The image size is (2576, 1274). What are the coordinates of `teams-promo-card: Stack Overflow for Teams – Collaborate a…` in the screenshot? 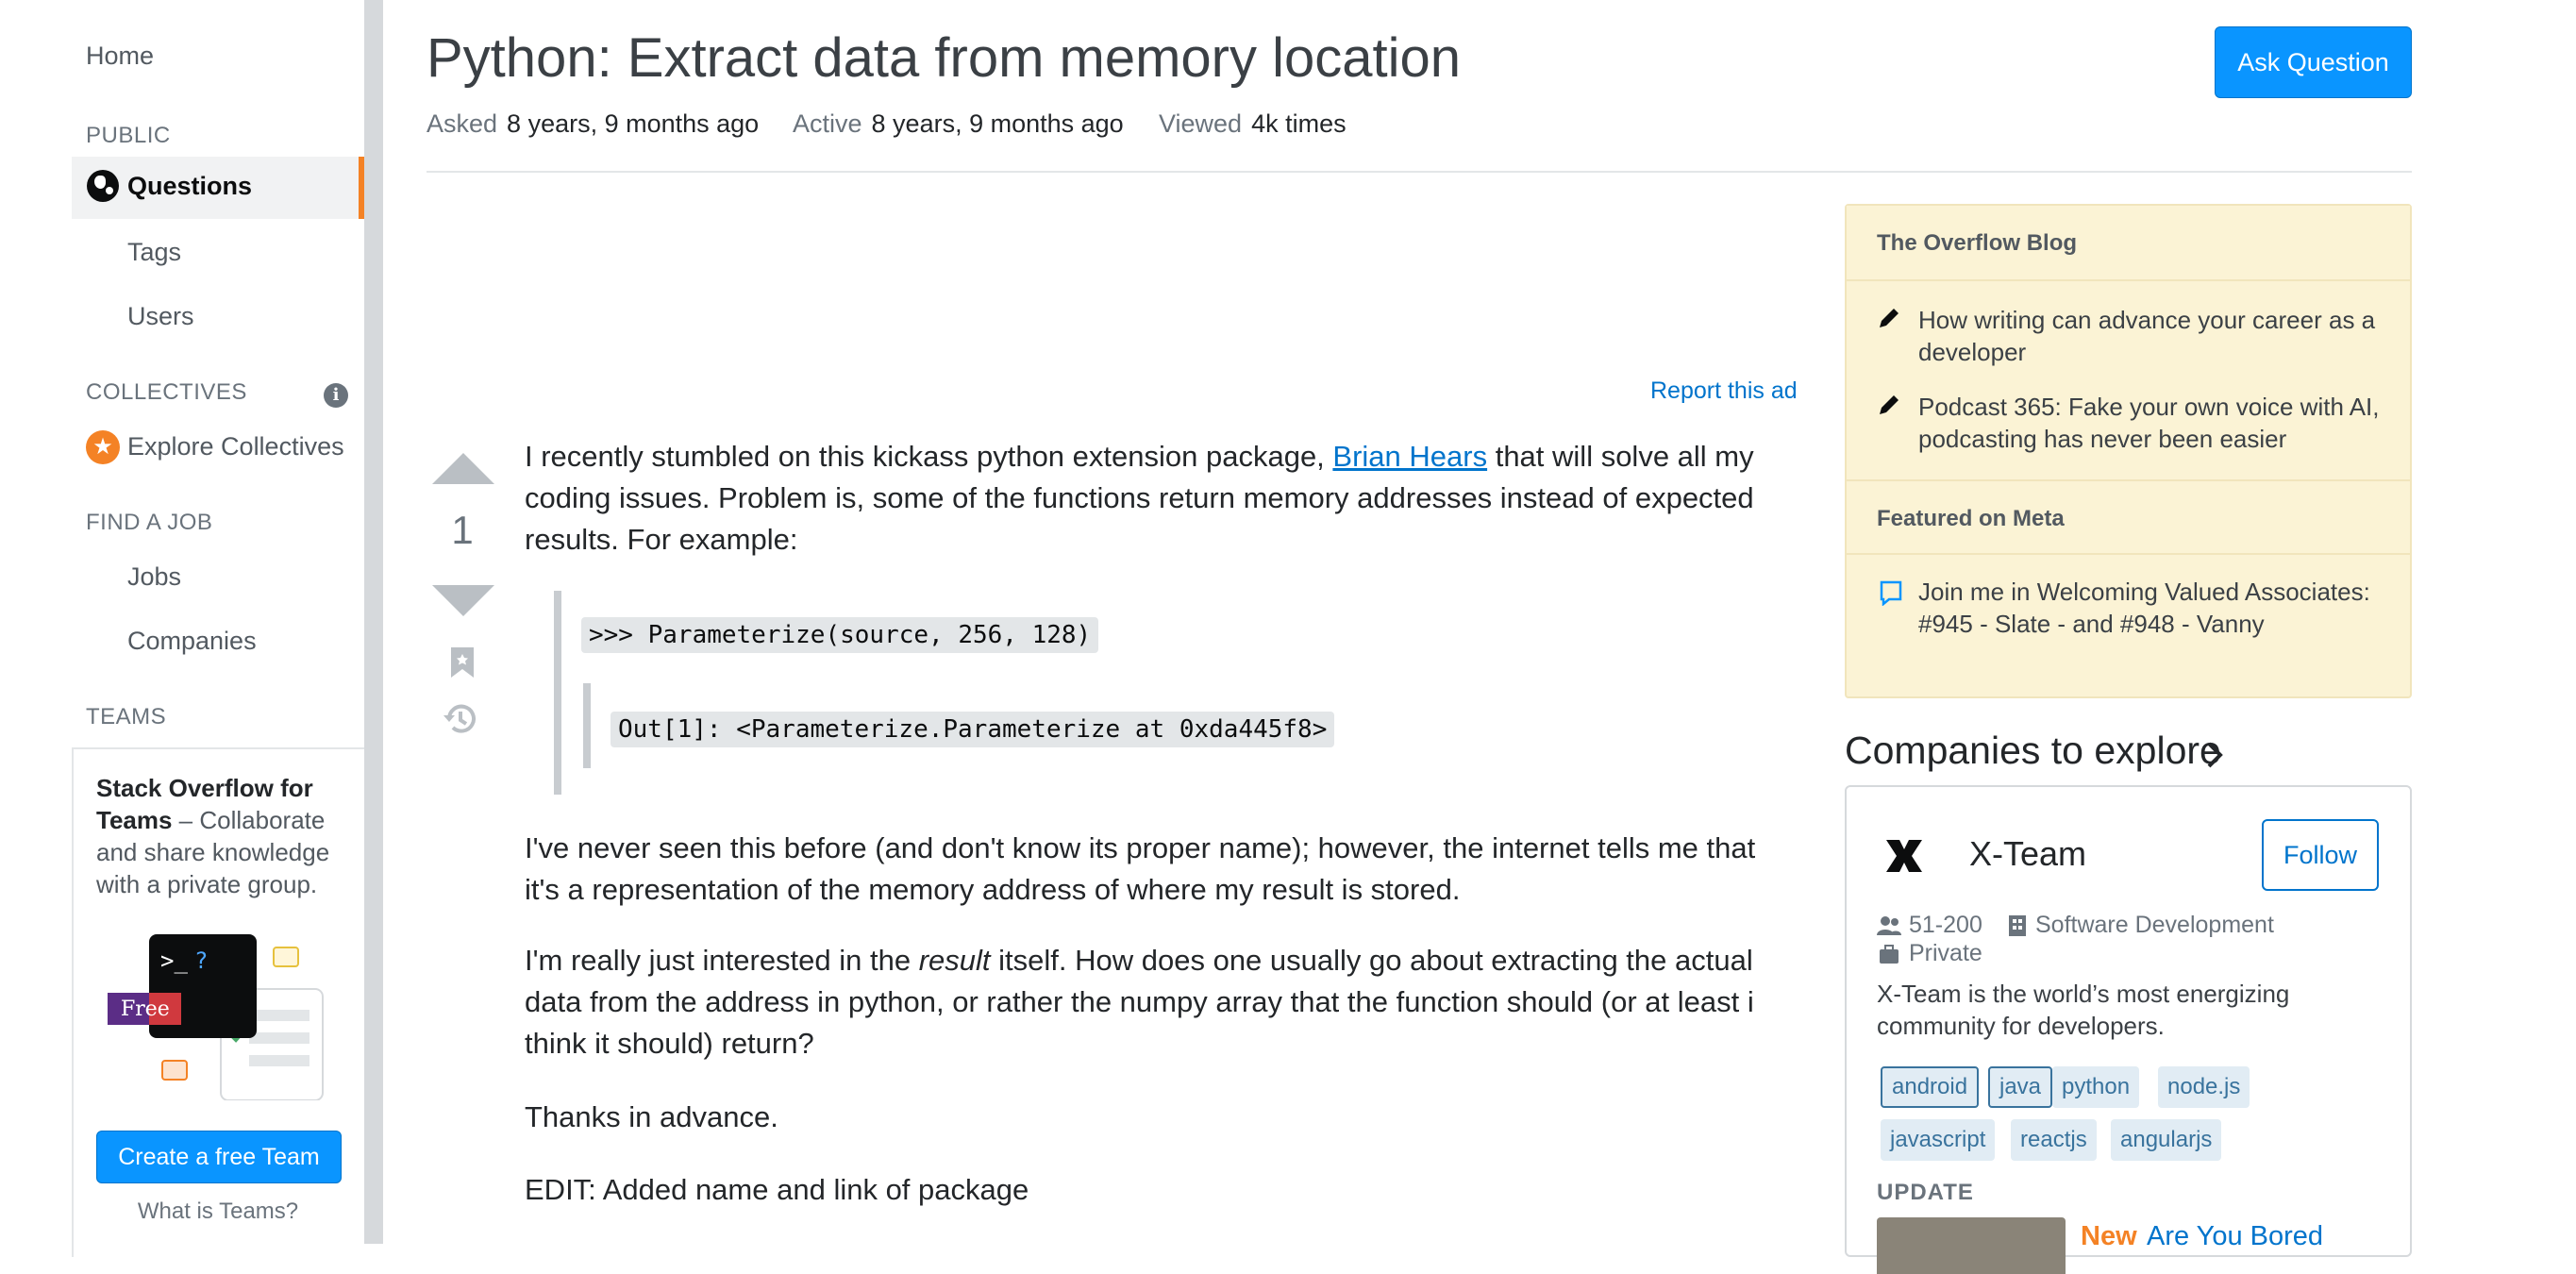 It's located at (218, 1002).